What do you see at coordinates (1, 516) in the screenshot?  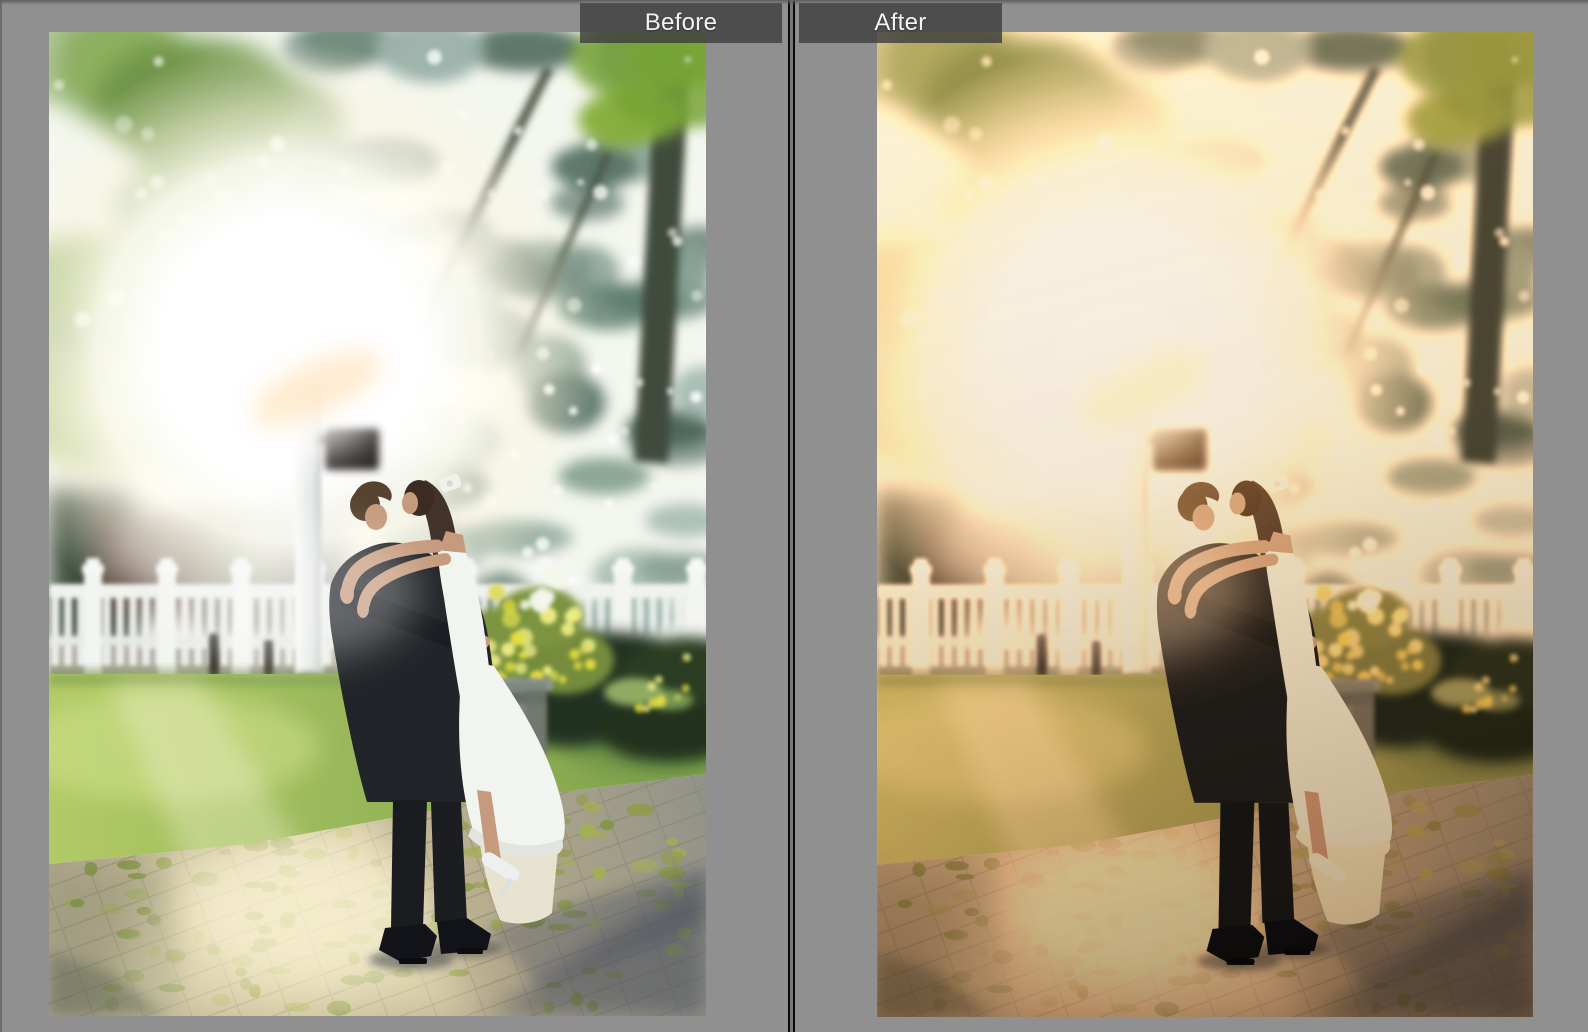 I see `left-edge-shade` at bounding box center [1, 516].